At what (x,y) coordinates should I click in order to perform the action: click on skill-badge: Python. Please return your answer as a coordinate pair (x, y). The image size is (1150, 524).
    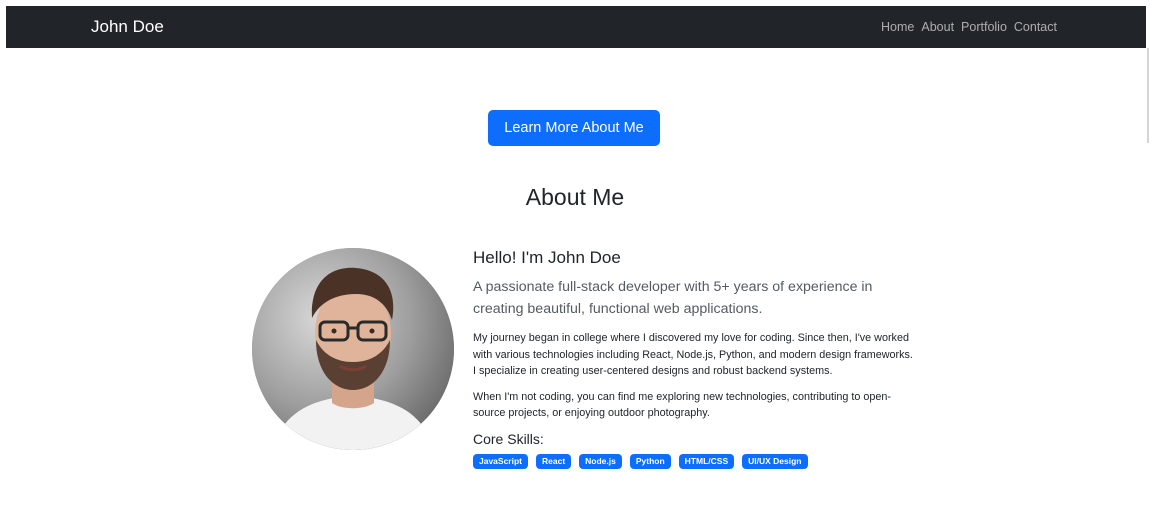
    Looking at the image, I should click on (650, 461).